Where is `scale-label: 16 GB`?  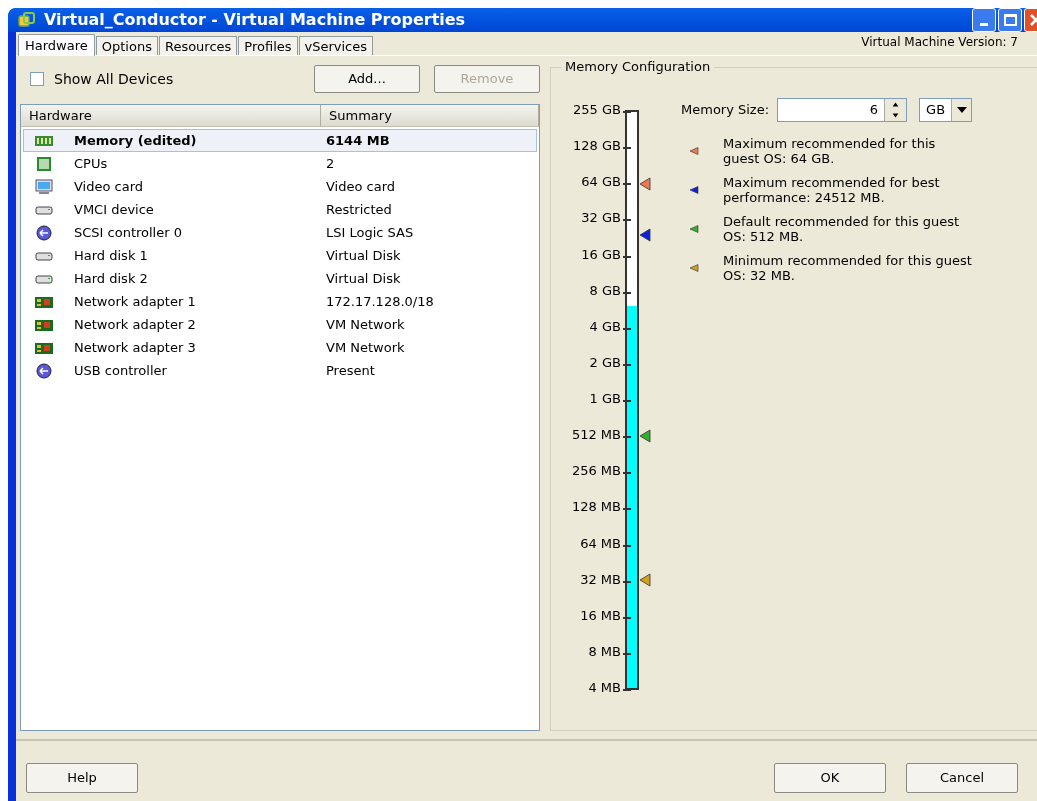
scale-label: 16 GB is located at coordinates (601, 254).